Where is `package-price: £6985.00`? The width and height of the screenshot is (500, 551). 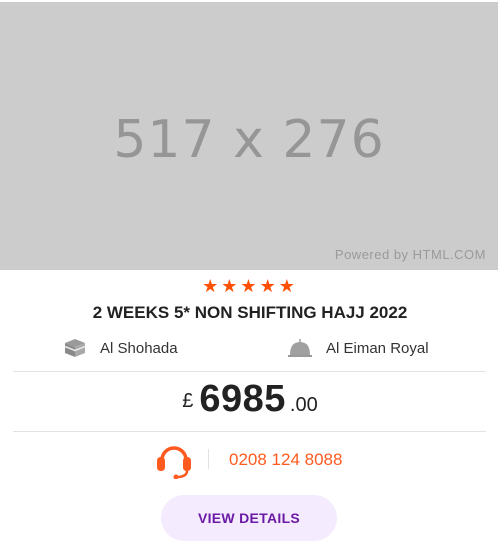 package-price: £6985.00 is located at coordinates (250, 399).